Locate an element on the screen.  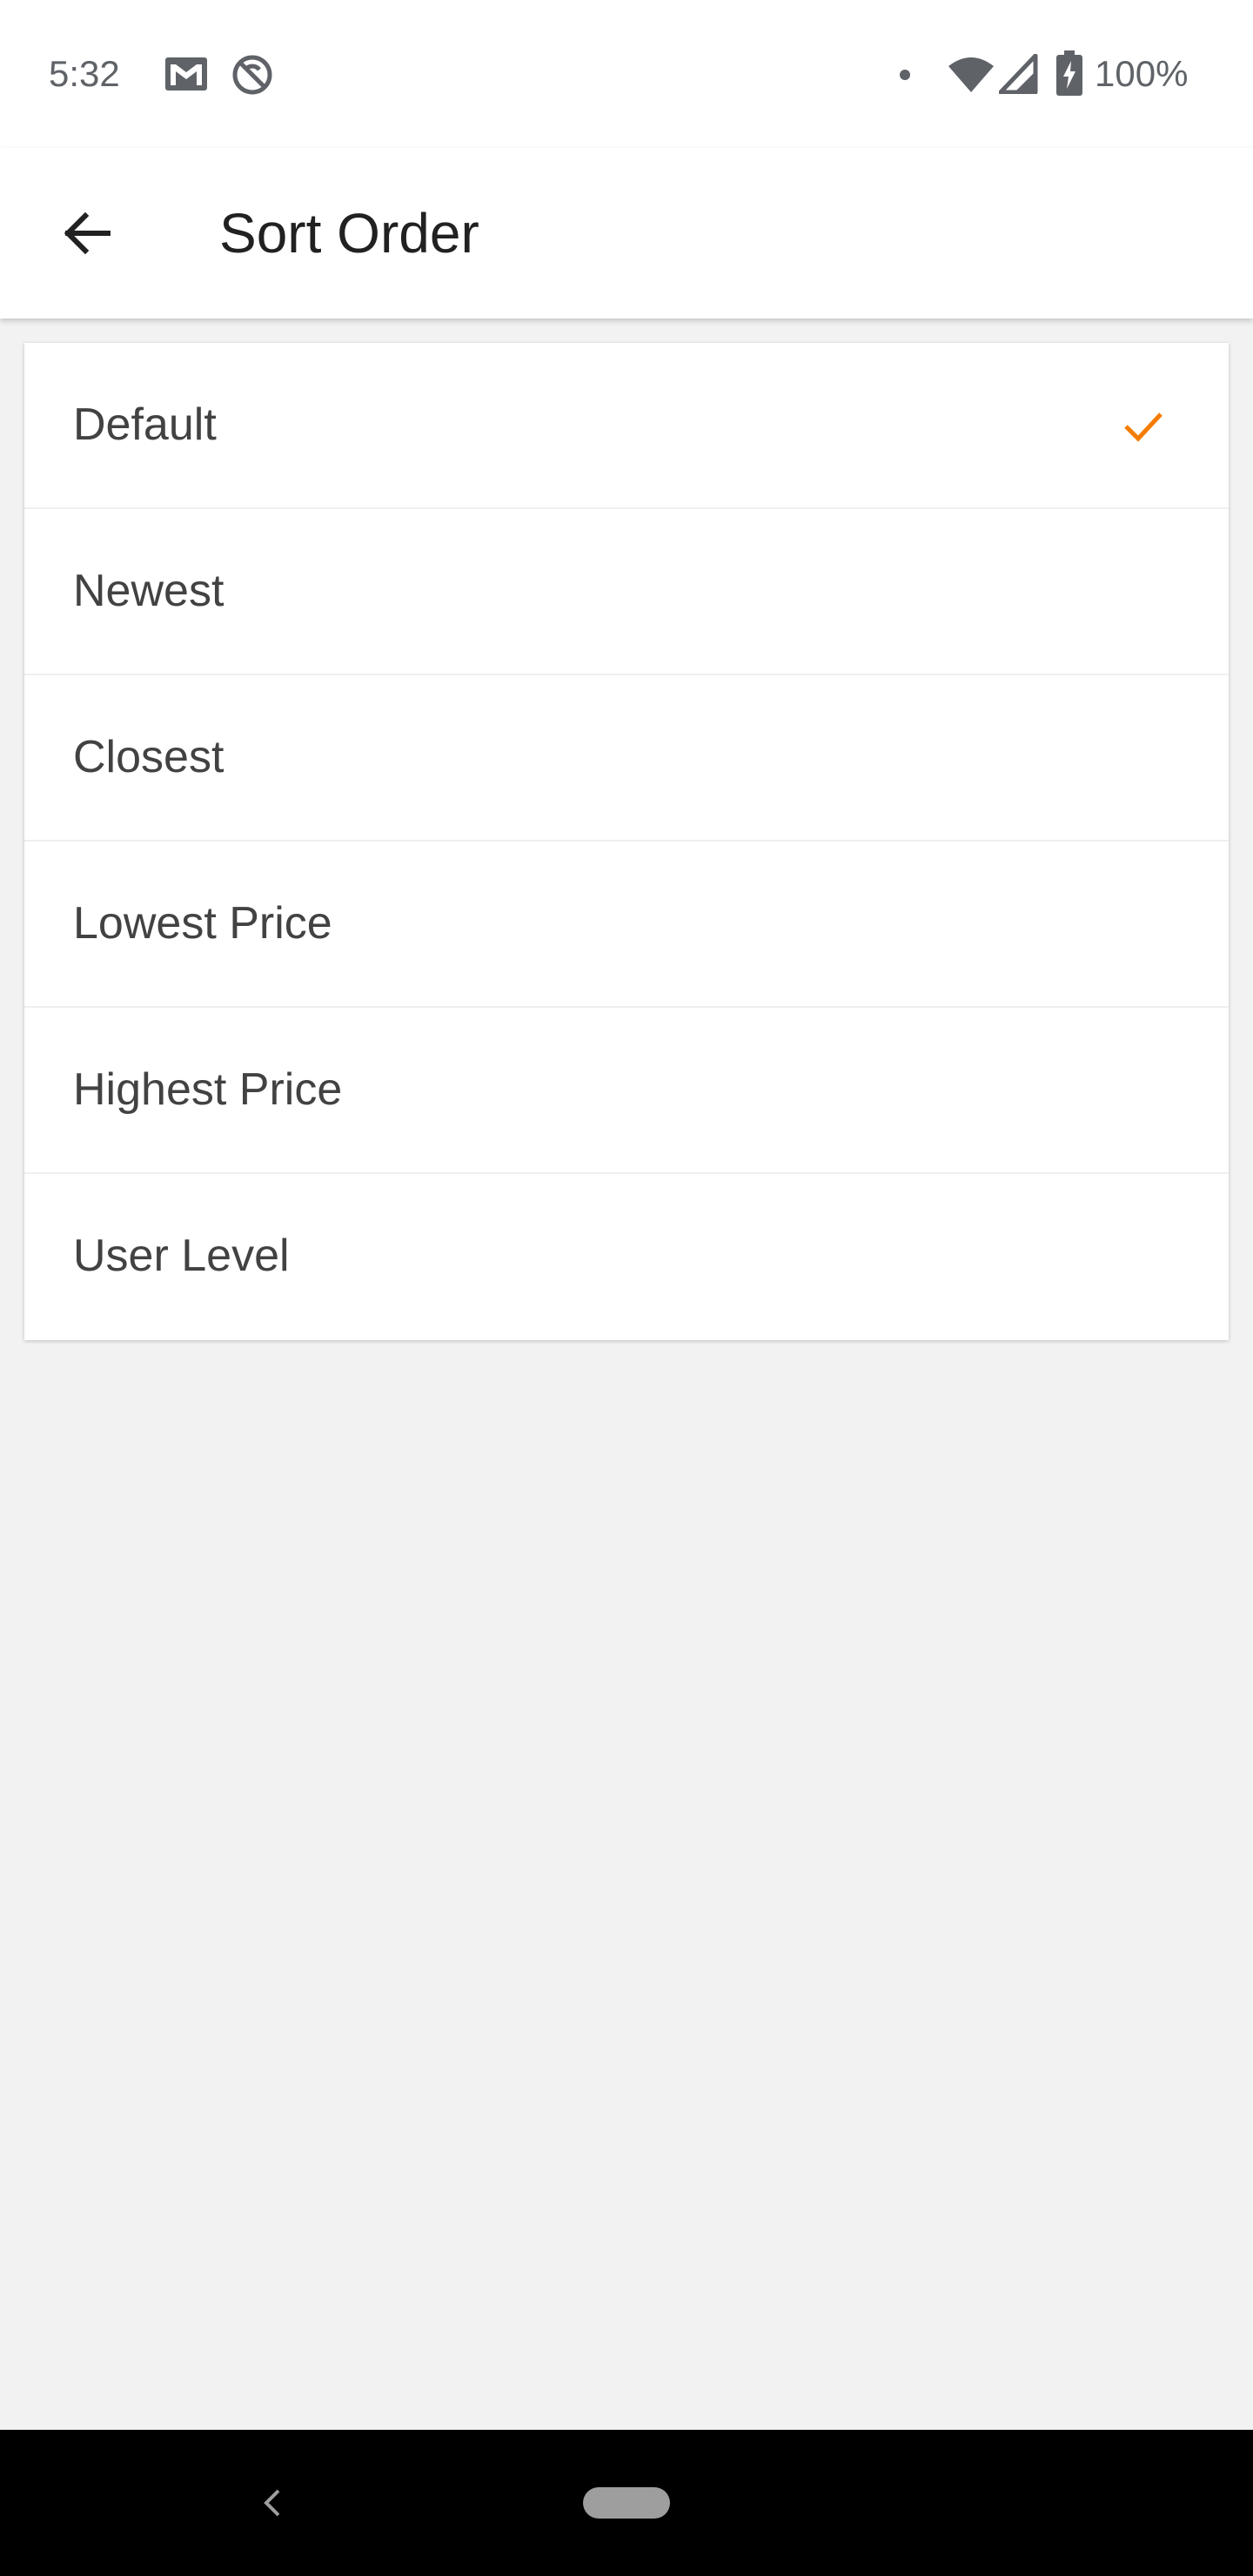
sort-option-lowest-price: Lowest Price is located at coordinates (626, 925).